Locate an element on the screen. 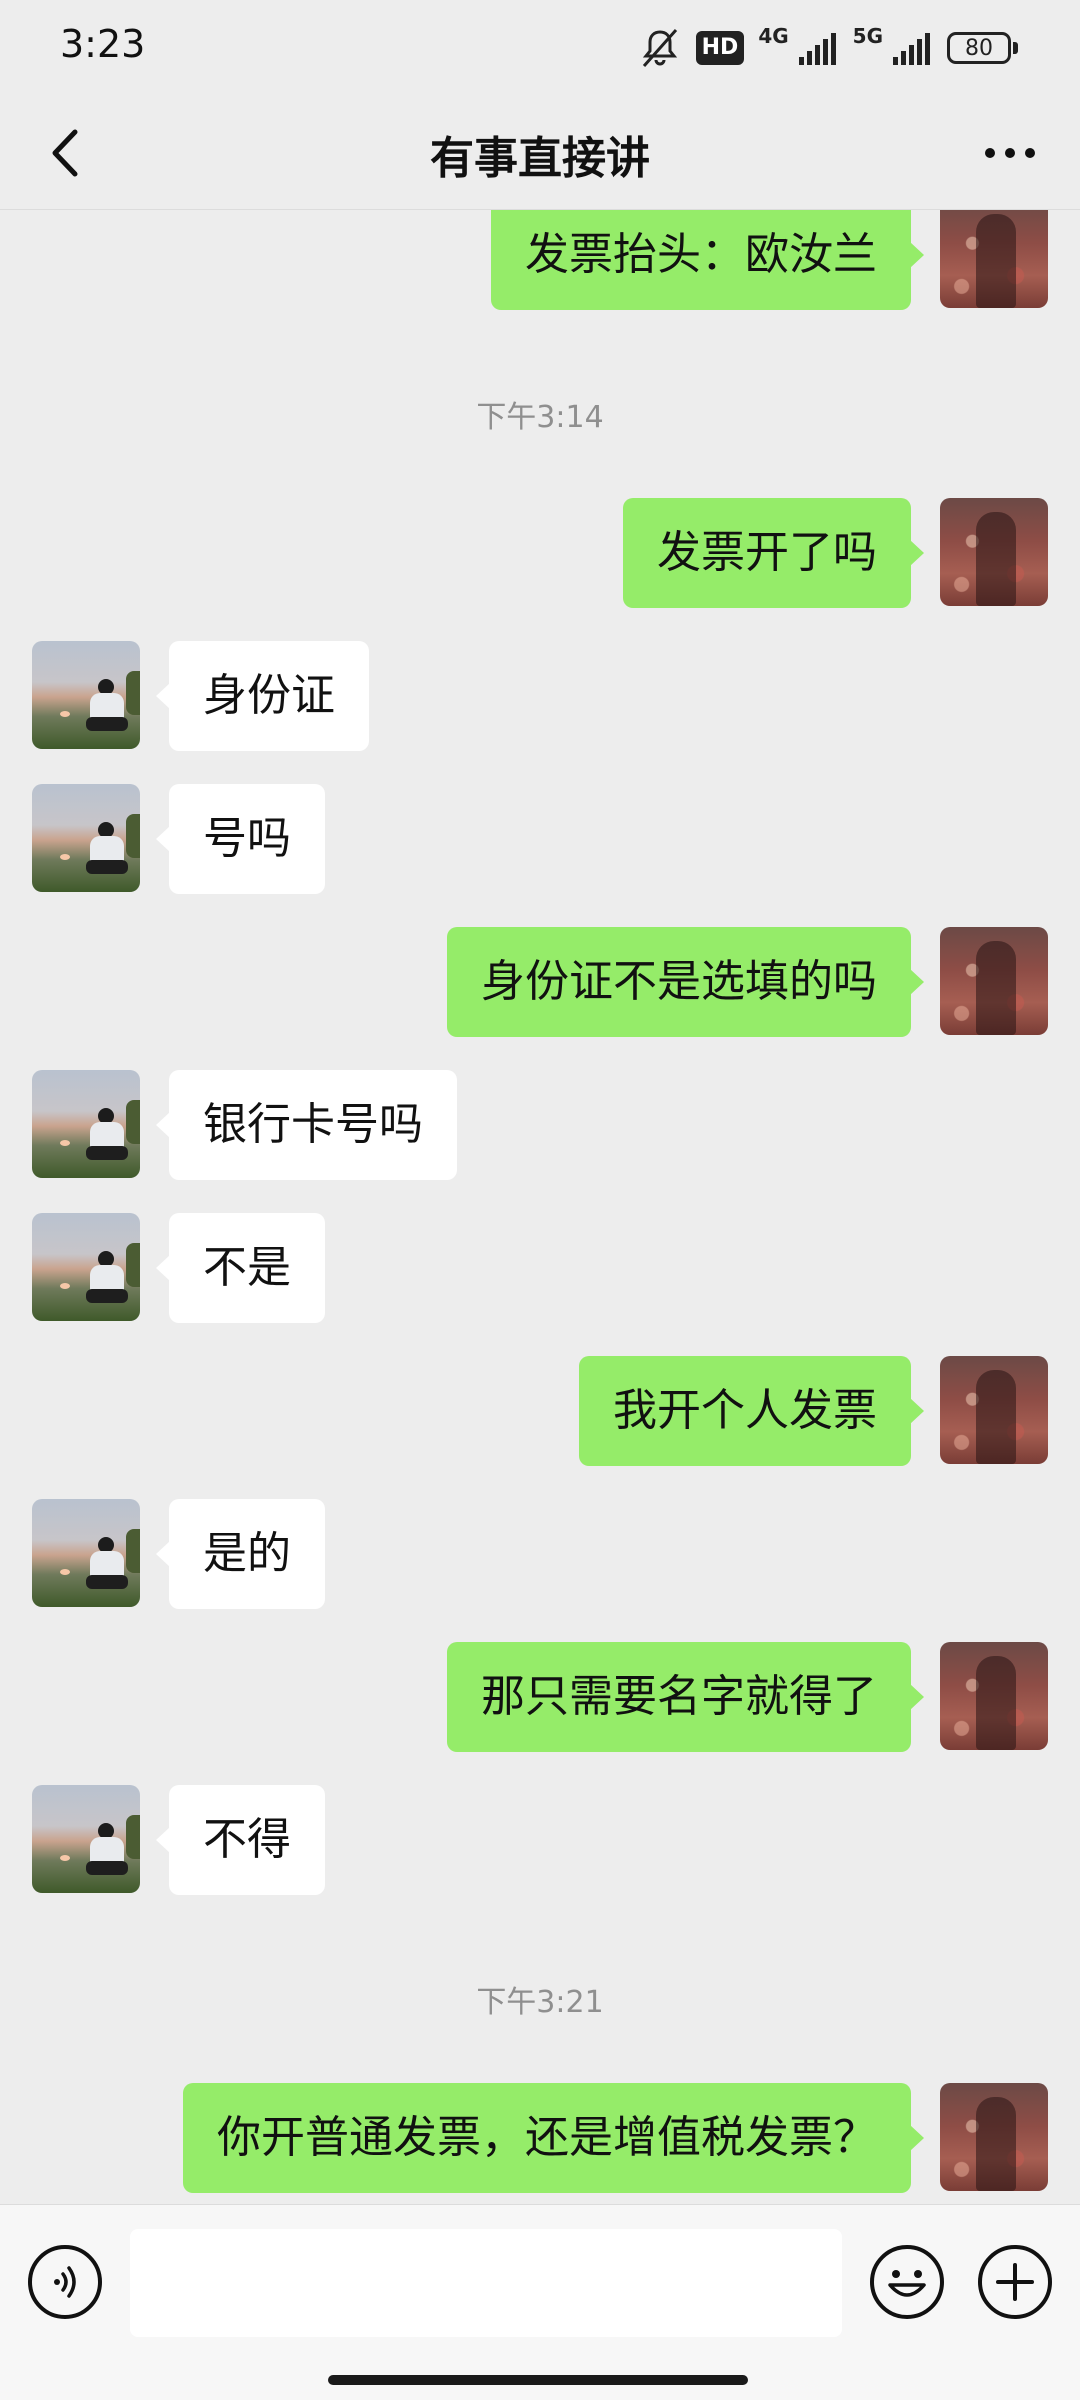 Image resolution: width=1080 pixels, height=2400 pixels. emoji-icon is located at coordinates (907, 2283).